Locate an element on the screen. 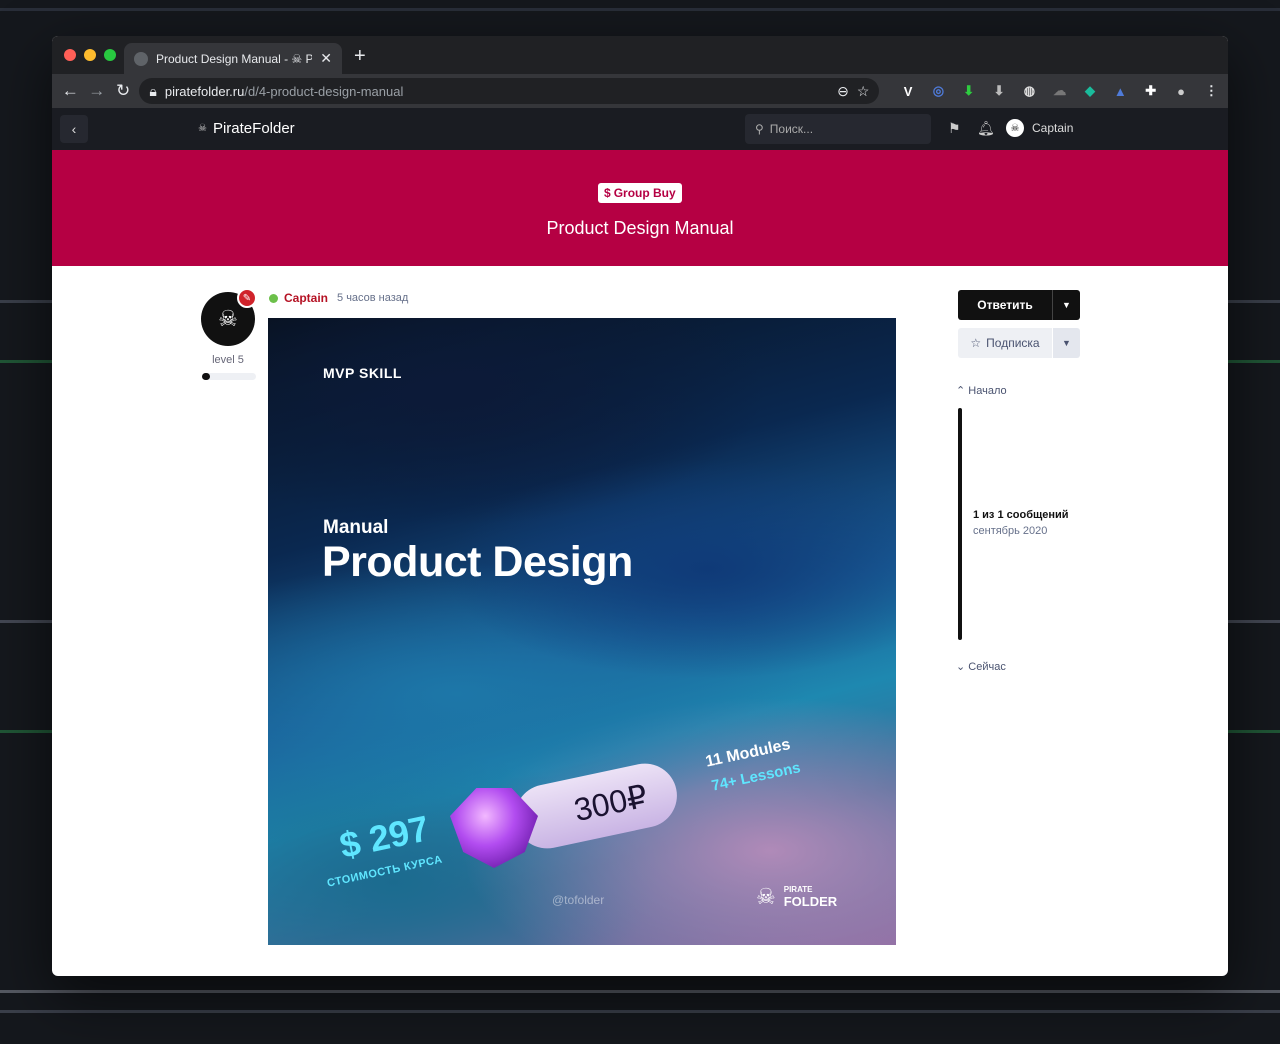 This screenshot has width=1280, height=1044. browser-tab: Product Design Manual - ☠ Pi ✕ is located at coordinates (233, 58).